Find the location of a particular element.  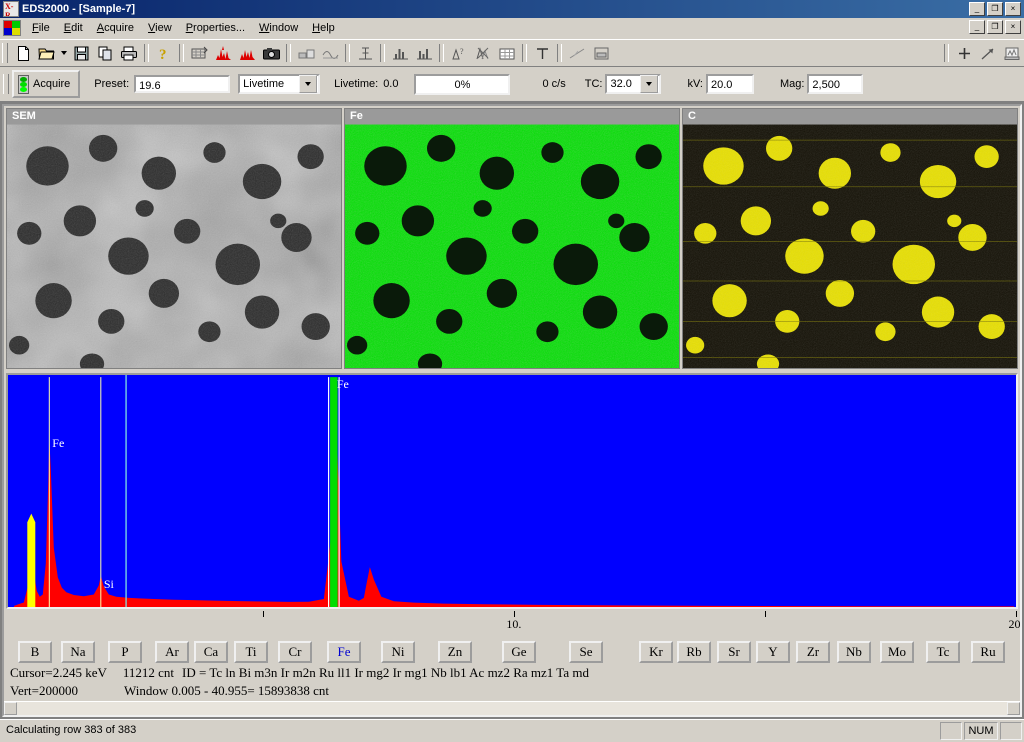

close-button: × is located at coordinates (1013, 9).